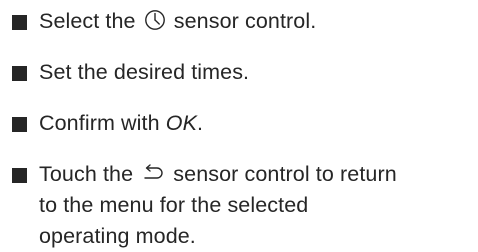  What do you see at coordinates (282, 174) in the screenshot?
I see `step-text-after: sensor control to return` at bounding box center [282, 174].